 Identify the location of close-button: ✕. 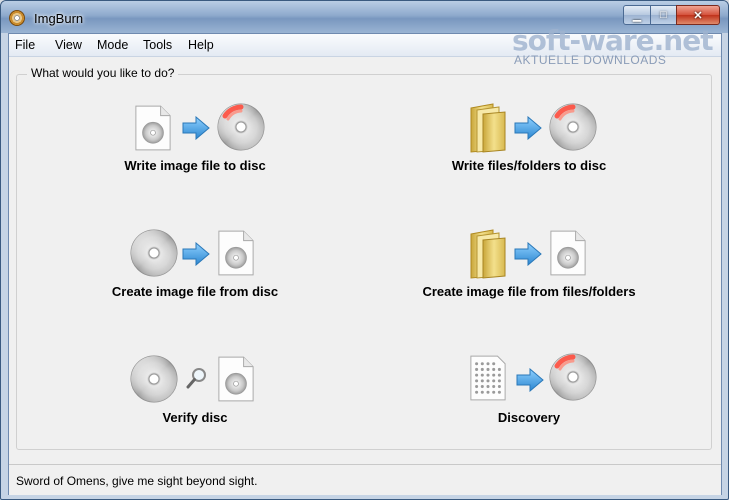
(698, 15).